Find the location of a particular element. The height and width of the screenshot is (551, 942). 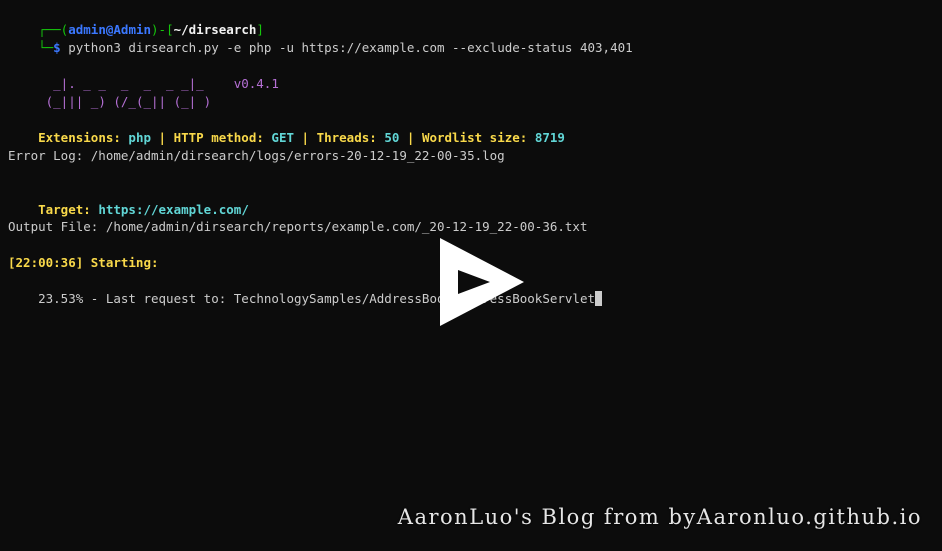

logo-line2: (_||| _) (/_(_|| (_| ) is located at coordinates (125, 101).